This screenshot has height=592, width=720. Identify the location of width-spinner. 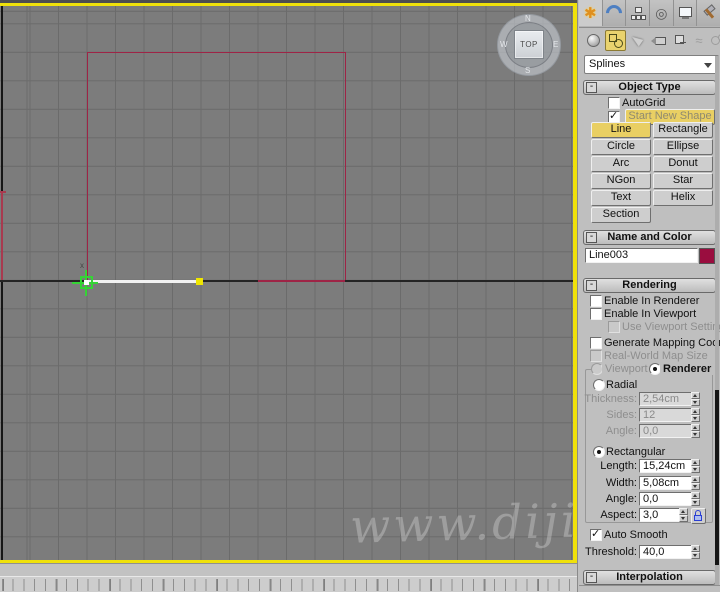
(695, 483).